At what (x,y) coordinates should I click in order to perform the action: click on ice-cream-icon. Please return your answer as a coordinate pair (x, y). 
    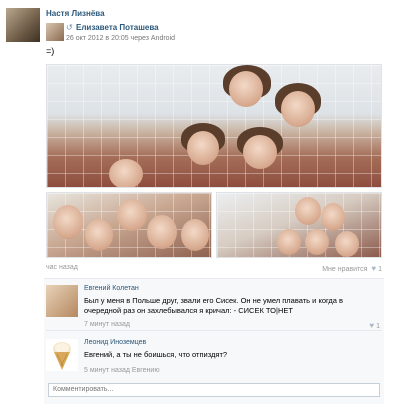
    Looking at the image, I should click on (62, 356).